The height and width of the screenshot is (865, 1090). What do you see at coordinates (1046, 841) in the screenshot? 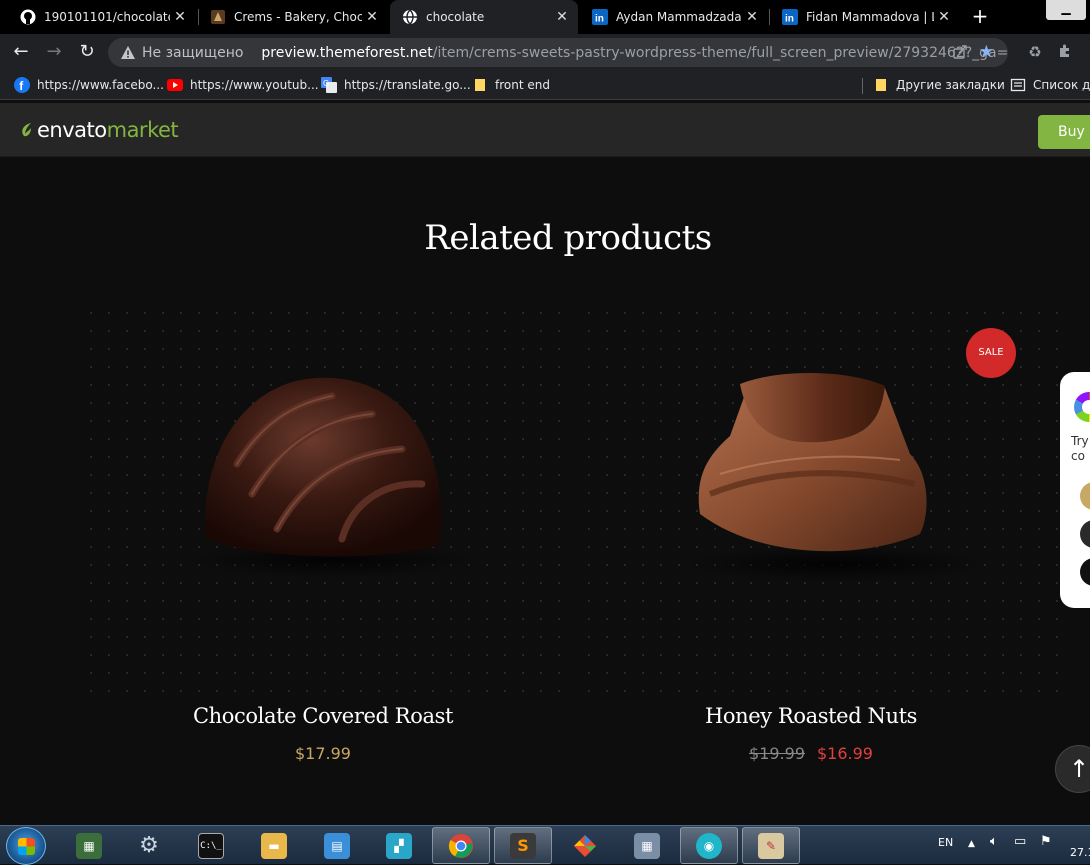
I see `action-center-flag-icon: ⚑` at bounding box center [1046, 841].